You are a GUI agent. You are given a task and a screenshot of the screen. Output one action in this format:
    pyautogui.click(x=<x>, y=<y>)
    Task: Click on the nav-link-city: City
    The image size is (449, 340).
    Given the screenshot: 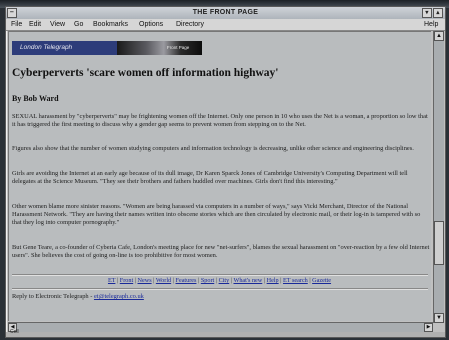 What is the action you would take?
    pyautogui.click(x=224, y=280)
    